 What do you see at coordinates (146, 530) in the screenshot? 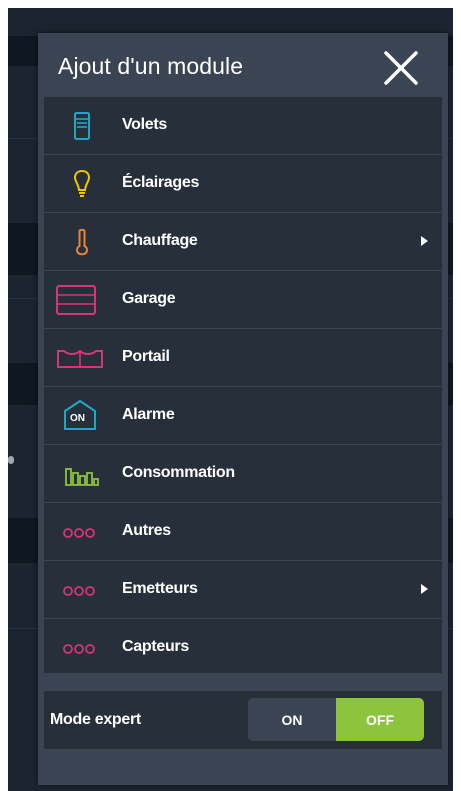
I see `module-label: Autres` at bounding box center [146, 530].